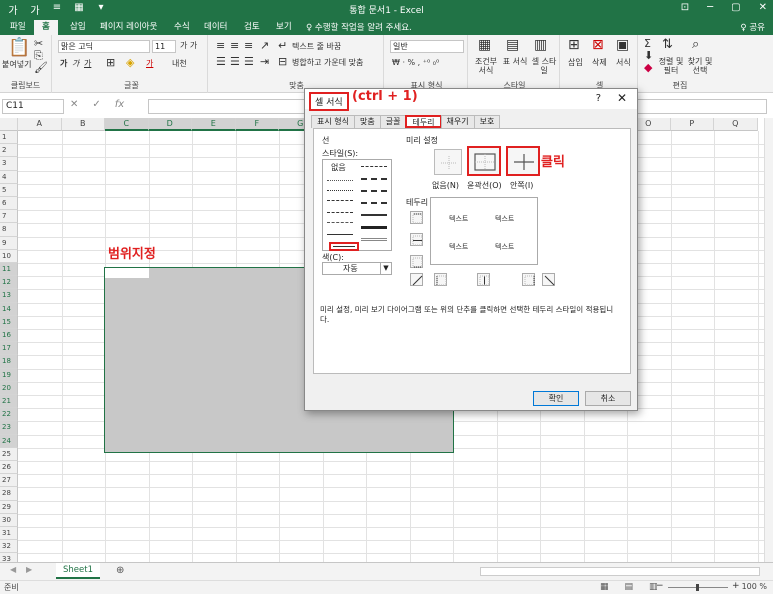 The height and width of the screenshot is (594, 773). Describe the element at coordinates (333, 121) in the screenshot. I see `dialog-tab-number: 표시 형식` at that location.